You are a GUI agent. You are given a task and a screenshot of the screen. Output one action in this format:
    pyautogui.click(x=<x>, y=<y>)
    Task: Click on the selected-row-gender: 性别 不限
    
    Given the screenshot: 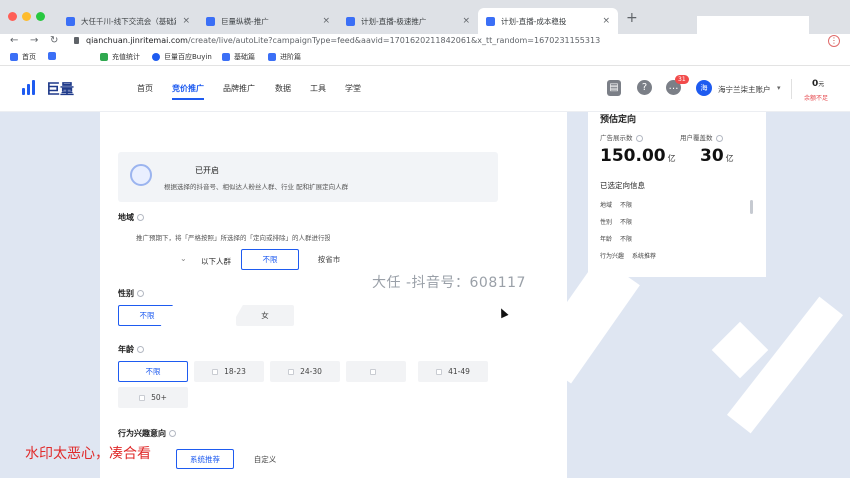 What is the action you would take?
    pyautogui.click(x=616, y=222)
    